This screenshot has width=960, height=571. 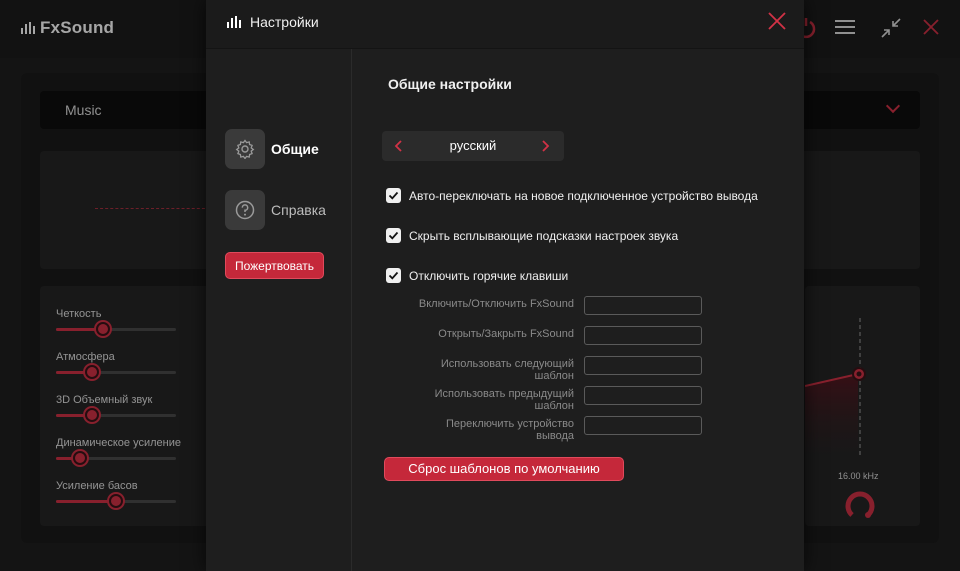 What do you see at coordinates (505, 24) in the screenshot?
I see `dialog-header: Настройки` at bounding box center [505, 24].